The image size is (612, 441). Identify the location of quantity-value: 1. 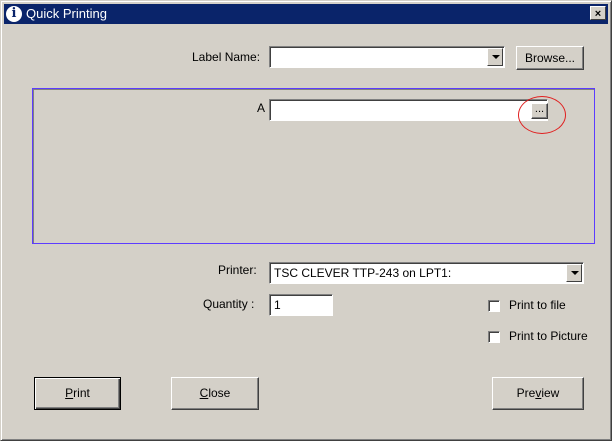
(277, 305).